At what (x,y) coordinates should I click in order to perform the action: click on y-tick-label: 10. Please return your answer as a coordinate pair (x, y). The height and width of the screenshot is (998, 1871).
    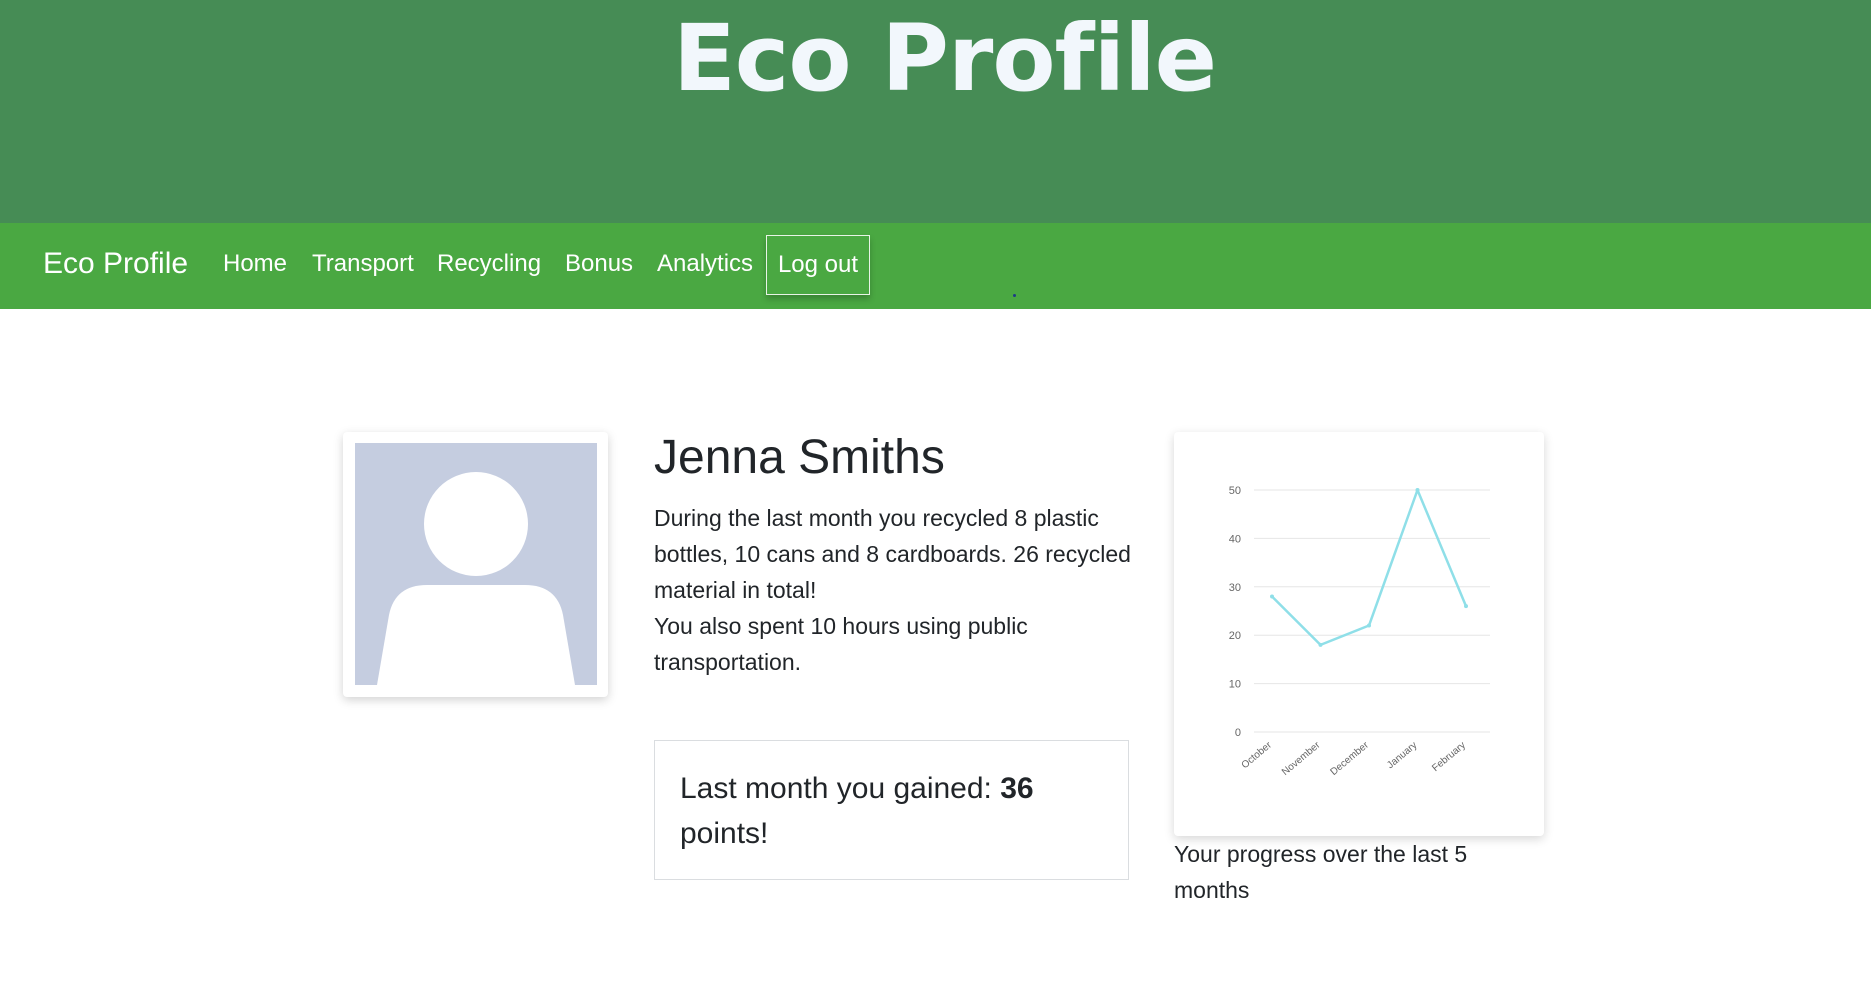
    Looking at the image, I should click on (1235, 685).